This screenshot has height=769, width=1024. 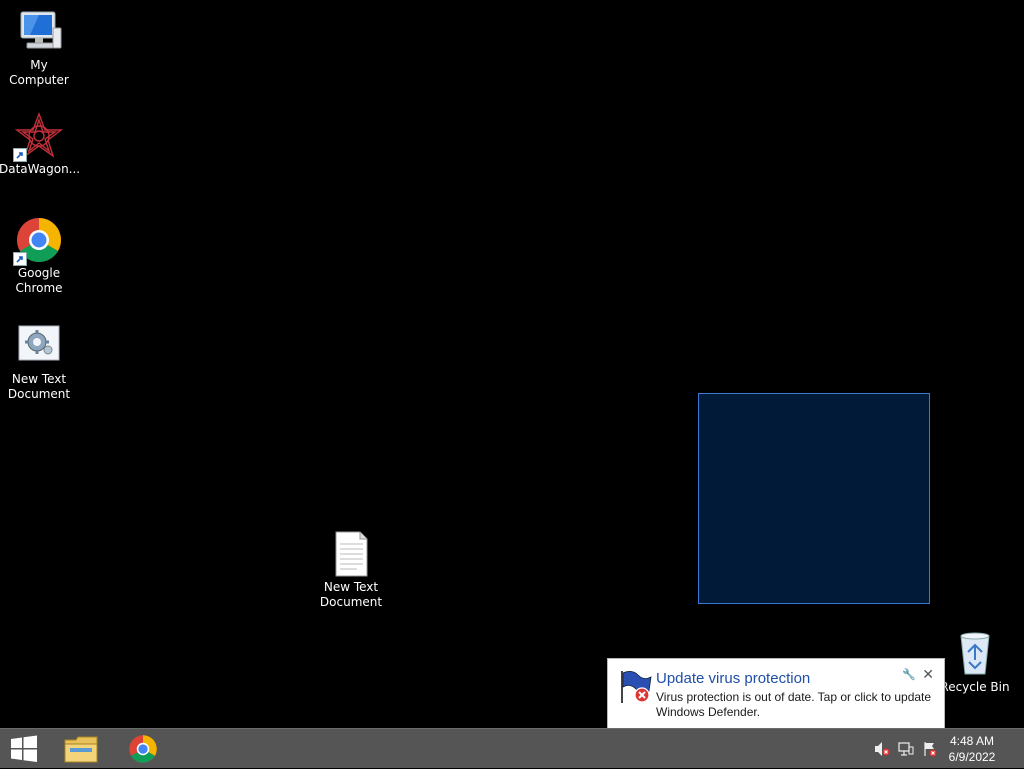 I want to click on chrome-taskbar-button, so click(x=143, y=749).